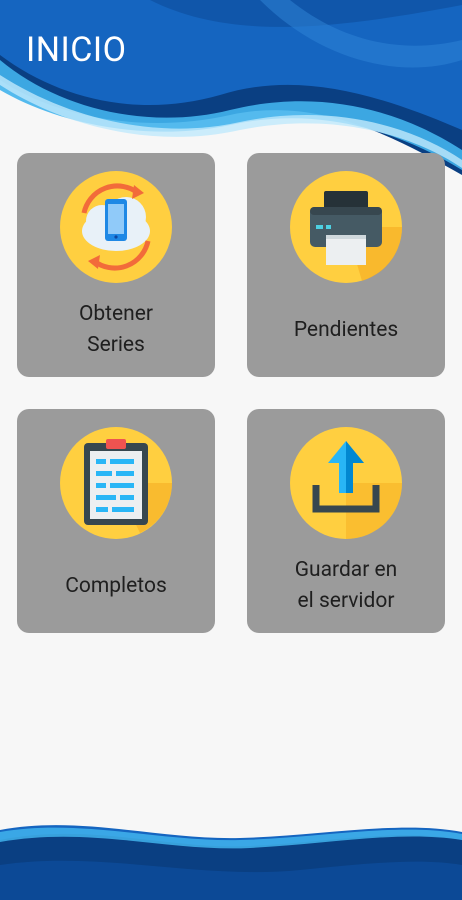 The width and height of the screenshot is (462, 900). What do you see at coordinates (116, 227) in the screenshot?
I see `sync-phone-icon` at bounding box center [116, 227].